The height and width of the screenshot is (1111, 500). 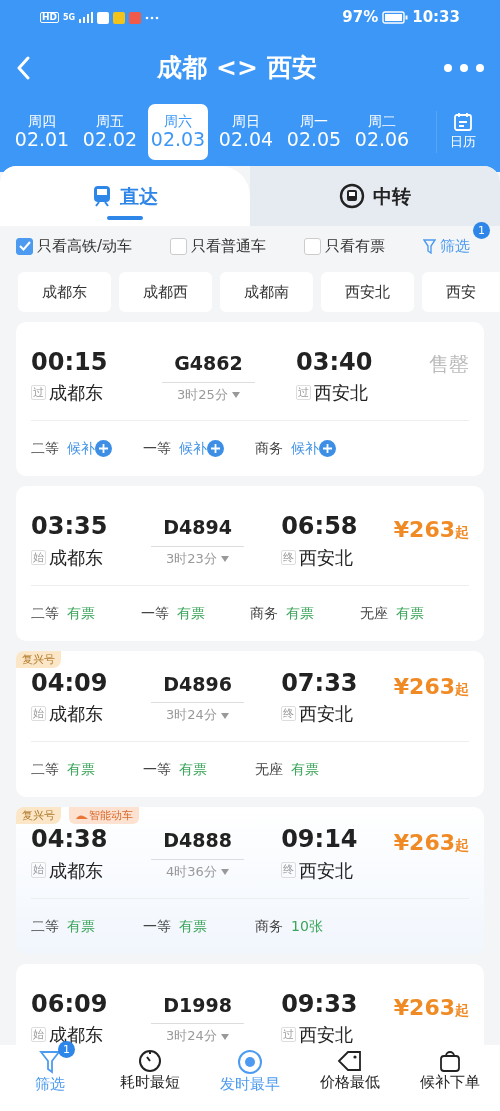 I want to click on arrival-time: 09:33, so click(x=320, y=1003).